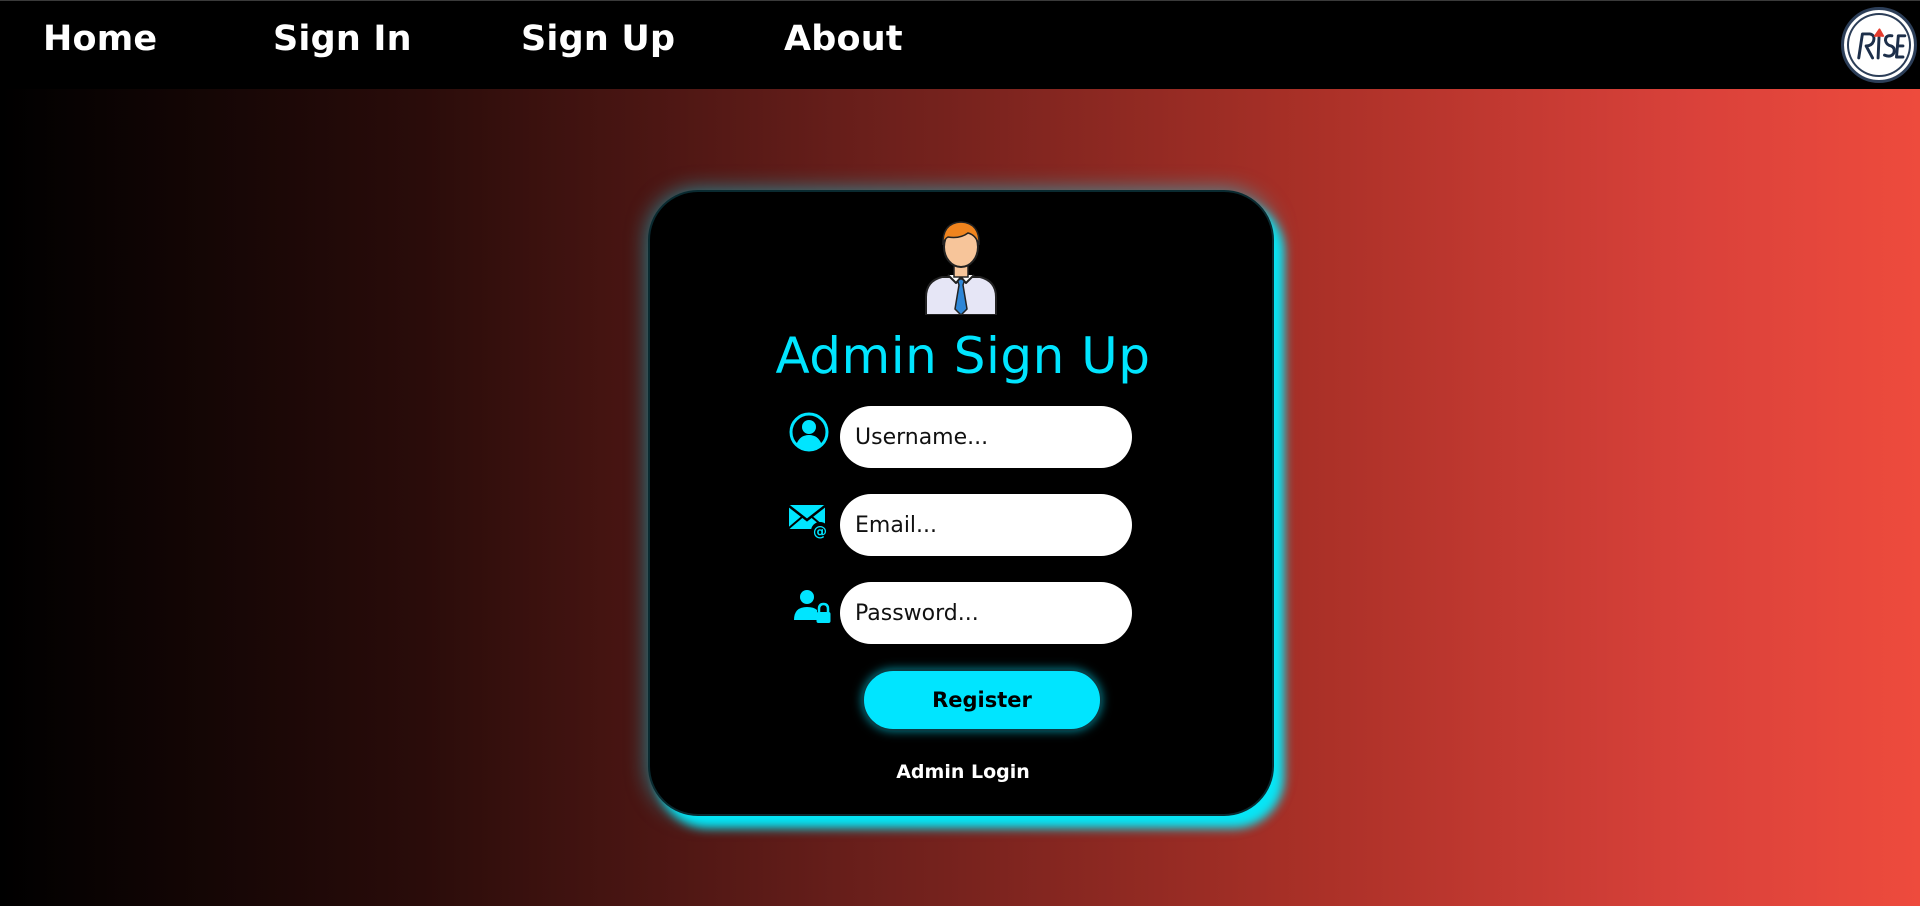  Describe the element at coordinates (342, 39) in the screenshot. I see `nav-sign-in-link: Sign In` at that location.